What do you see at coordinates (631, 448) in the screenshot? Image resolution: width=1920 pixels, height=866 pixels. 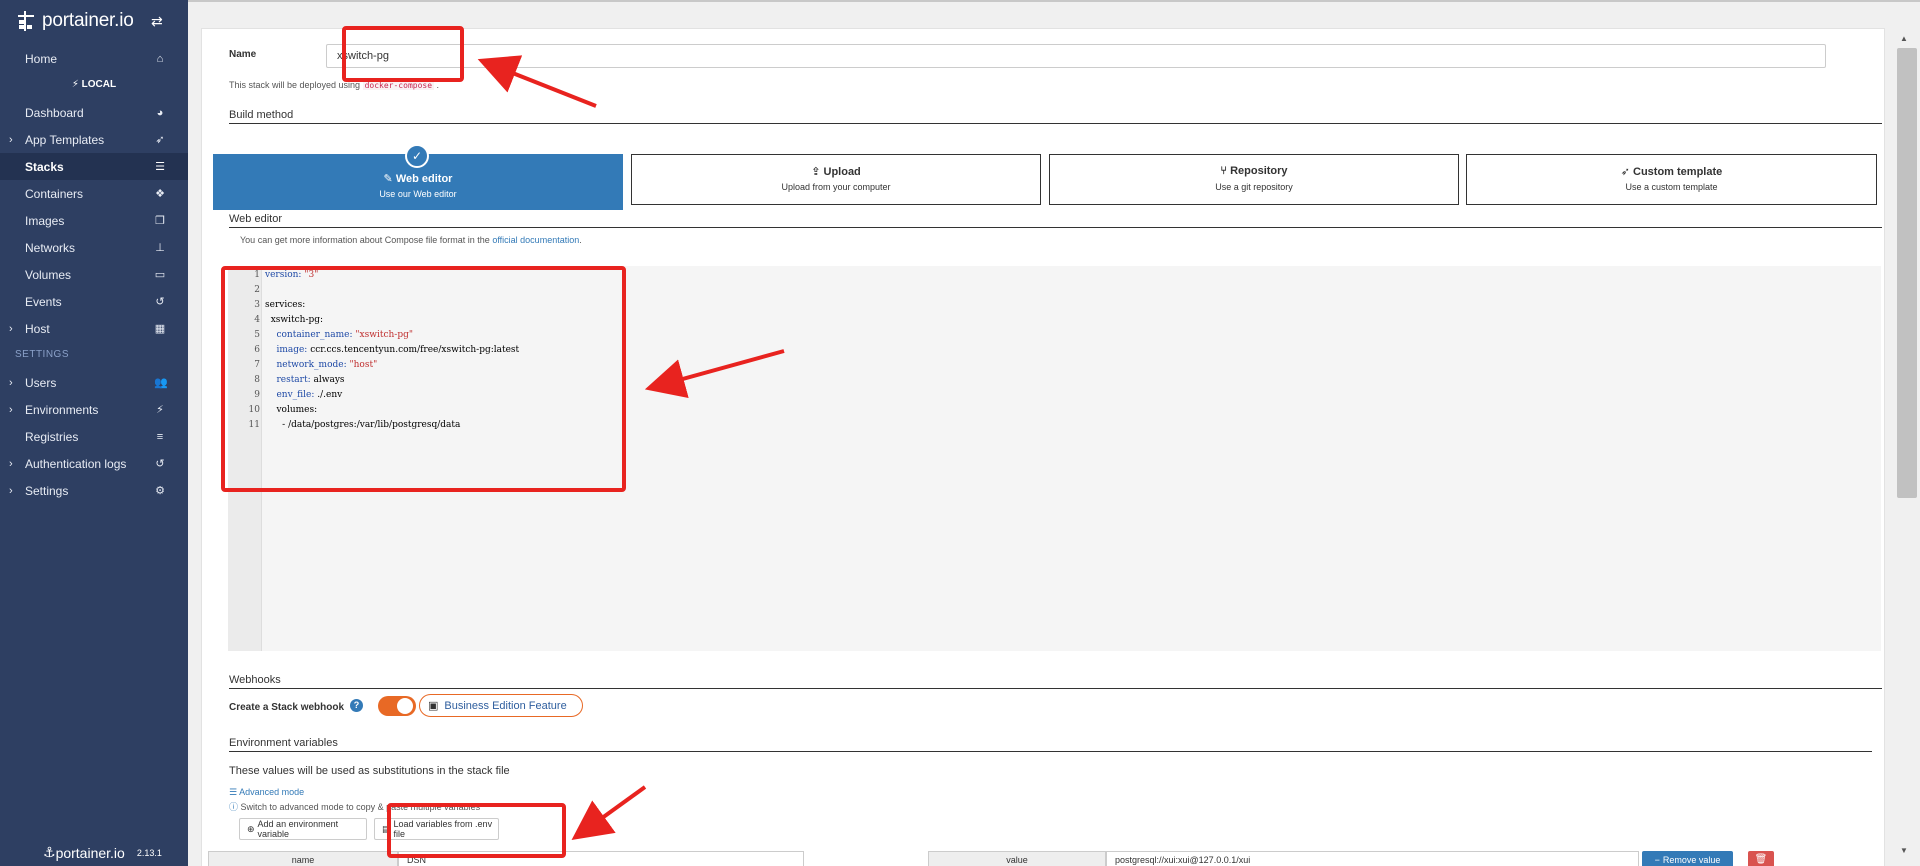 I see `annotation-arrows` at bounding box center [631, 448].